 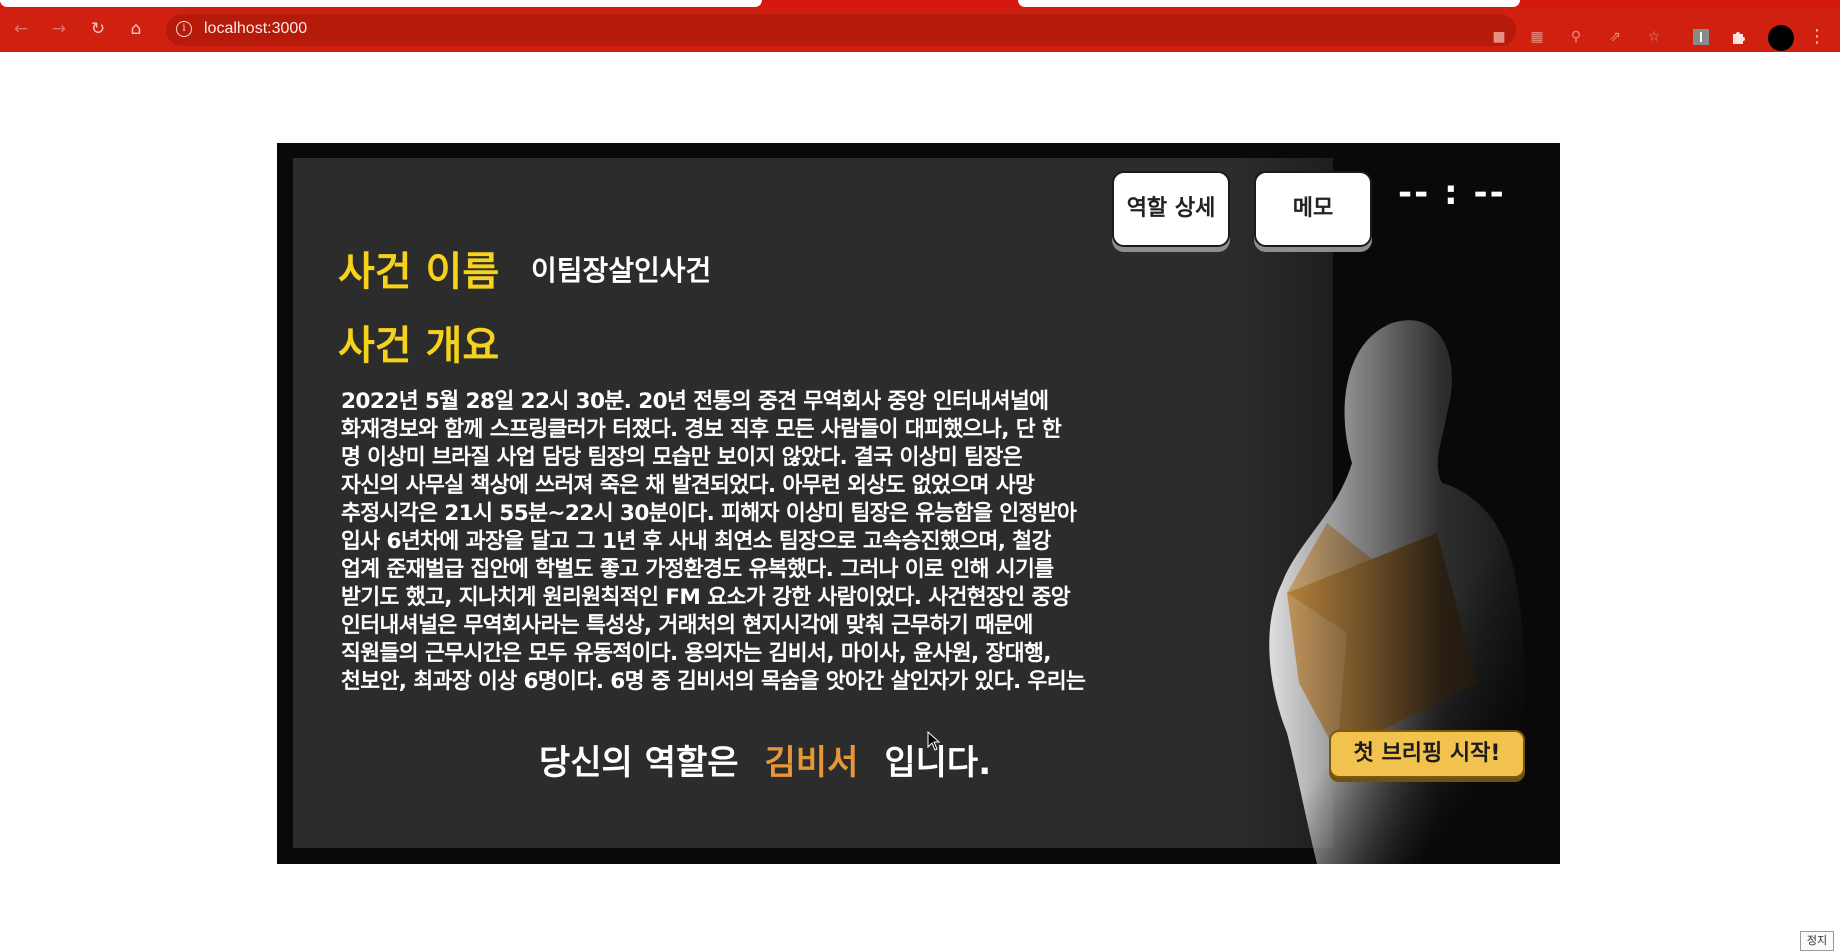 I want to click on bookmark-star-icon: ☆, so click(x=1654, y=37).